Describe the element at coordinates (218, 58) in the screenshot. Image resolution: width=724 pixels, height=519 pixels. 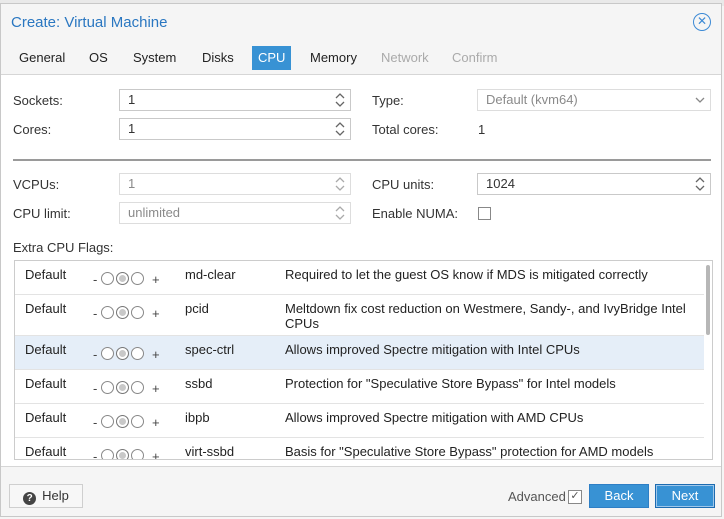
I see `tab-disks: Disks` at that location.